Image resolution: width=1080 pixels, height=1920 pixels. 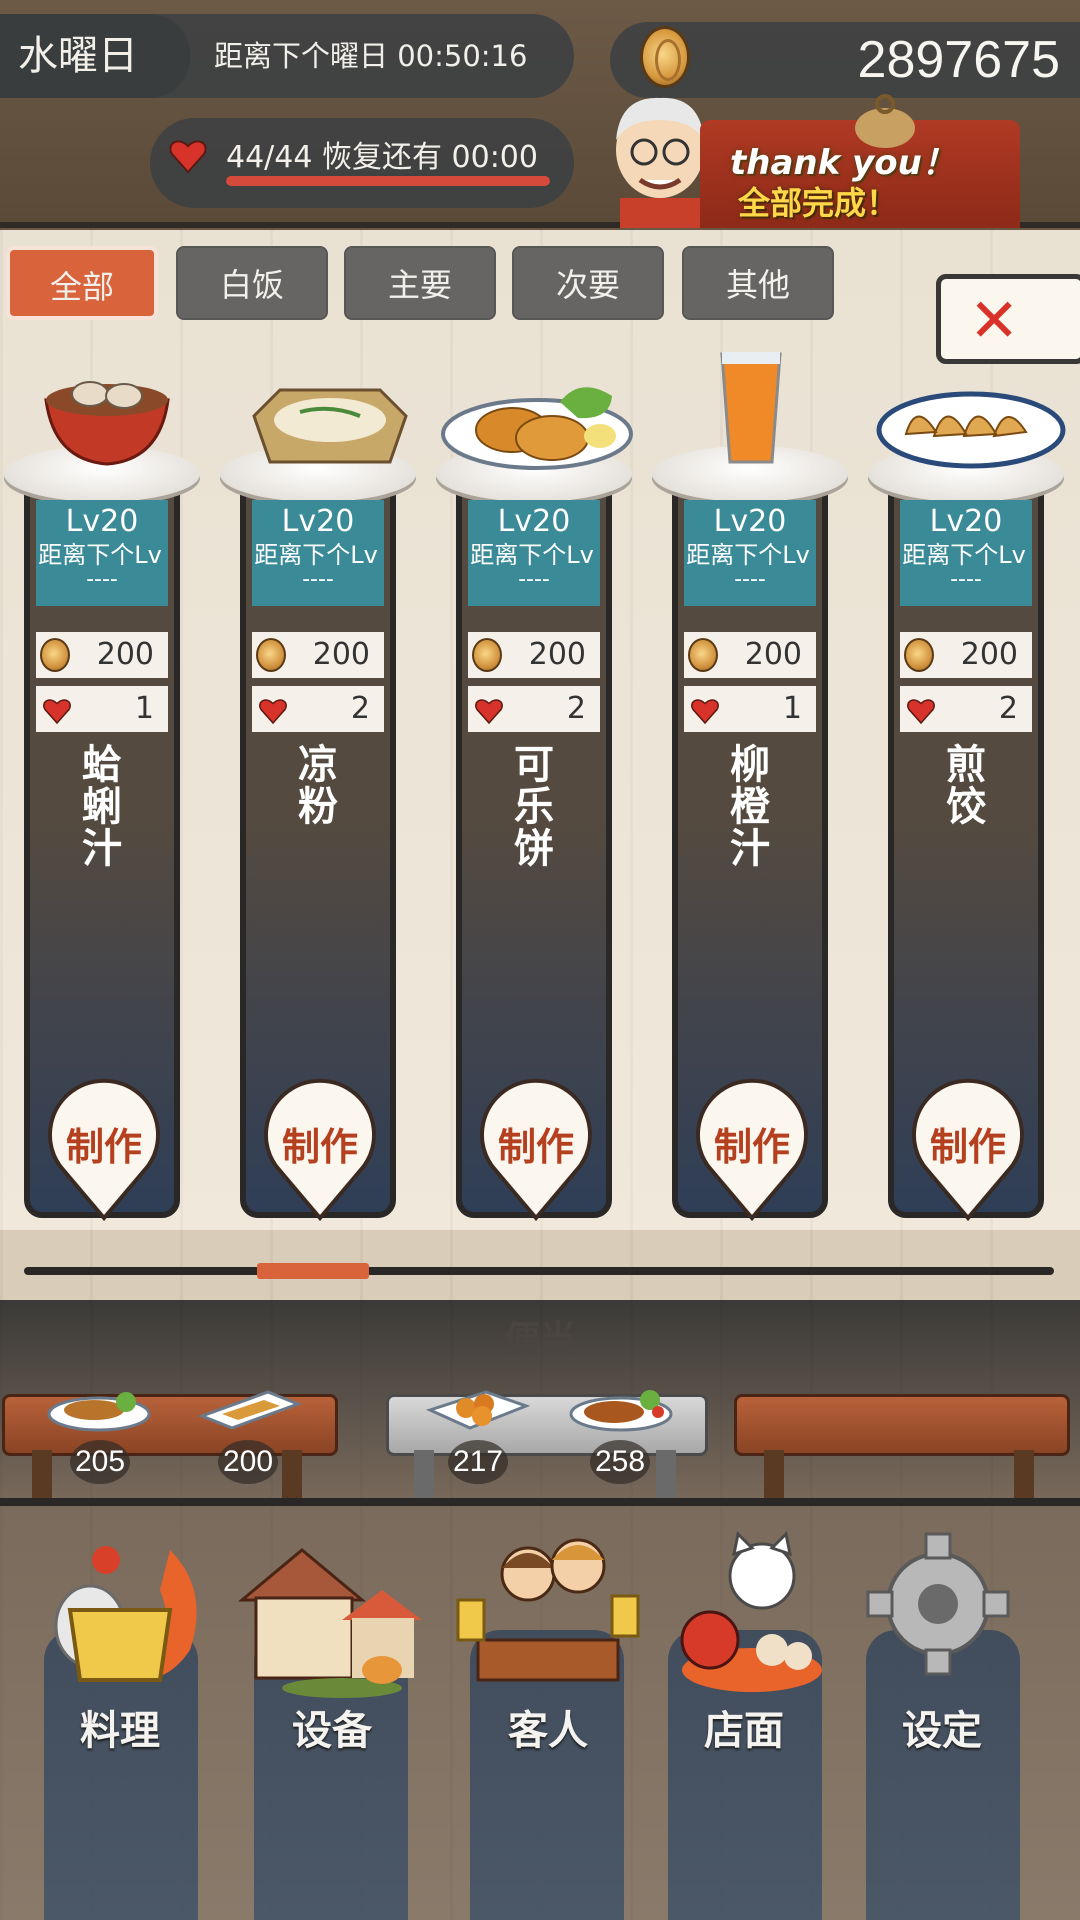 What do you see at coordinates (478, 1409) in the screenshot?
I see `bento-karaage-icon` at bounding box center [478, 1409].